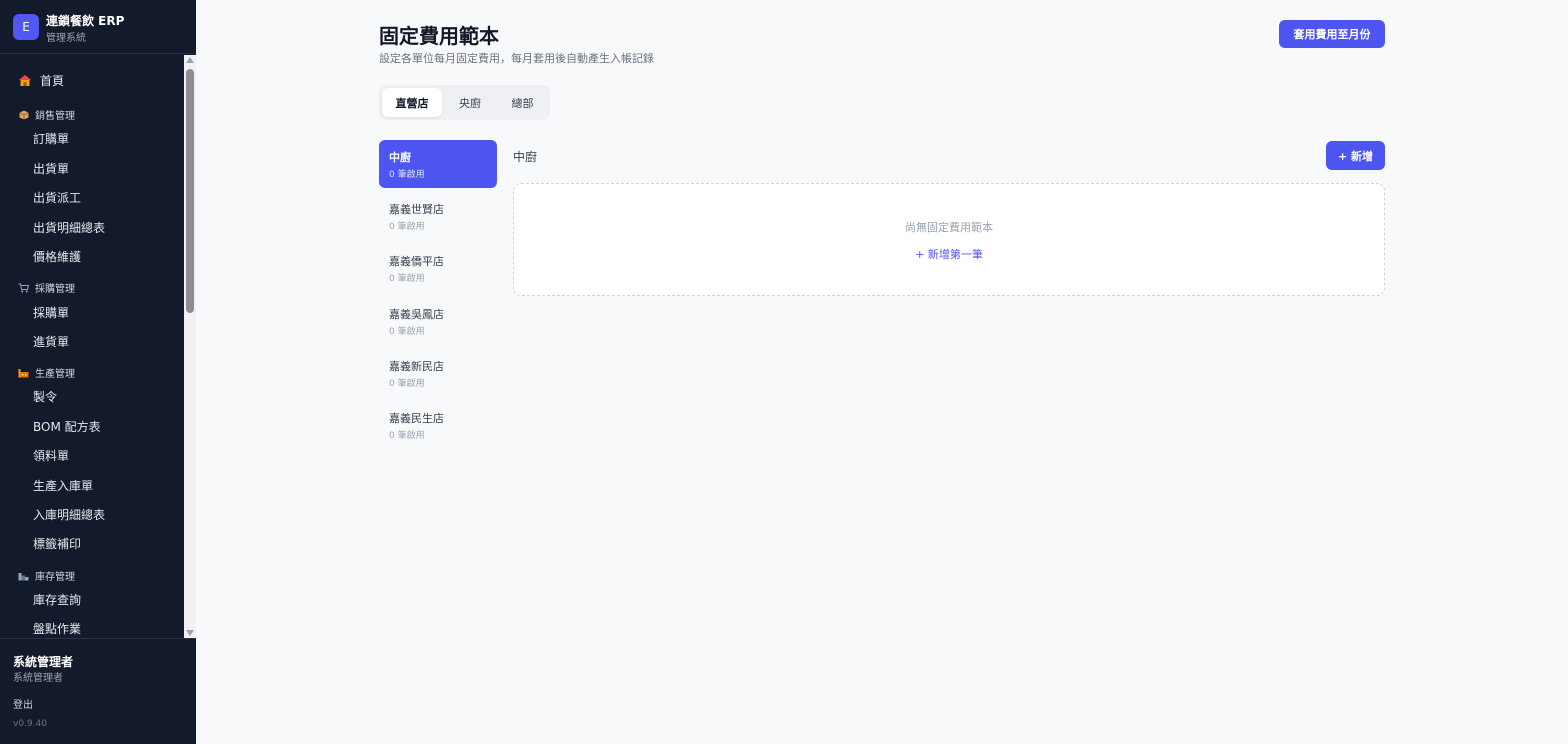  Describe the element at coordinates (63, 485) in the screenshot. I see `sidebar-item-production-receipt: 生產入庫單` at that location.